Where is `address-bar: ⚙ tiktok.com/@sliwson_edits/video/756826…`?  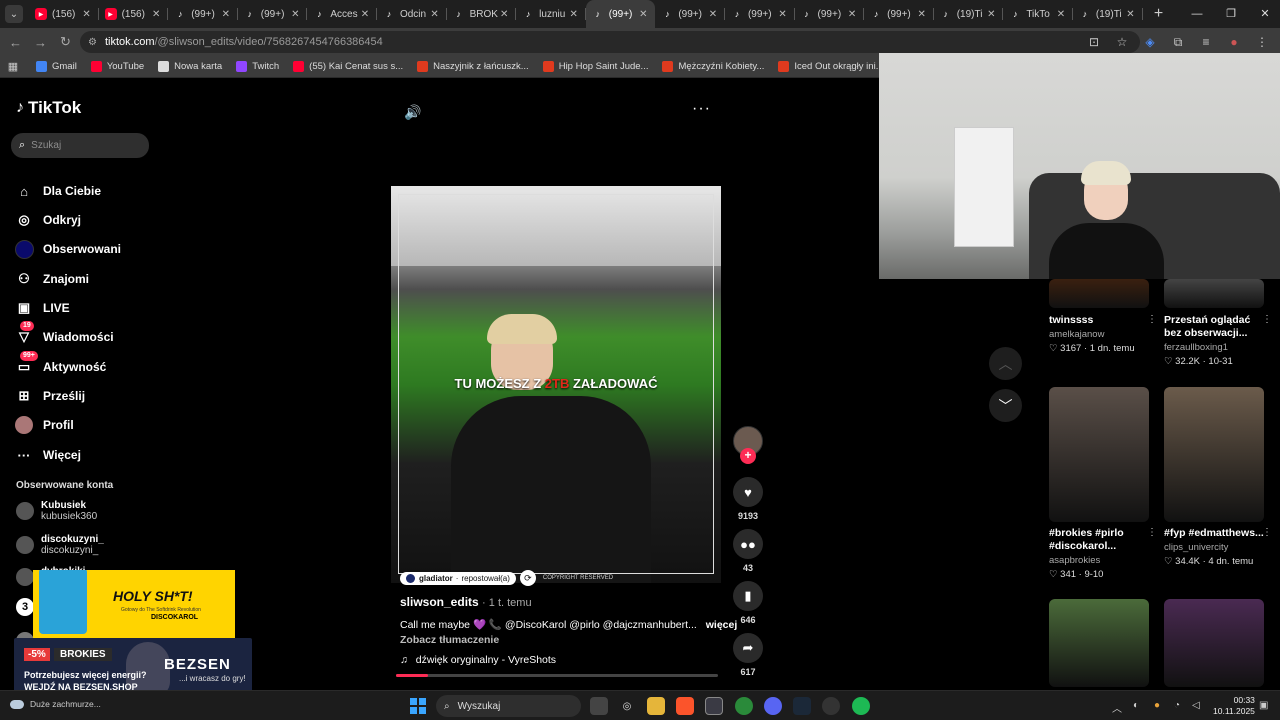
address-bar: ⚙ tiktok.com/@sliwson_edits/video/756826… is located at coordinates (610, 42).